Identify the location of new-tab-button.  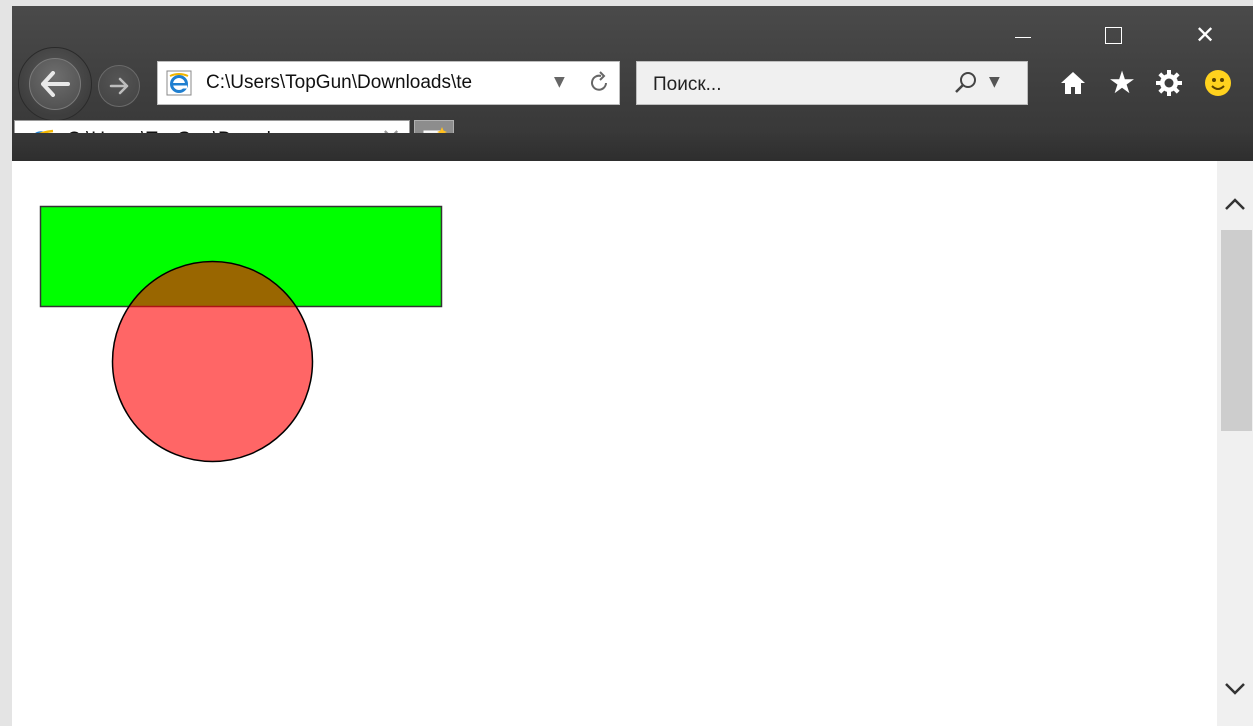
(434, 140).